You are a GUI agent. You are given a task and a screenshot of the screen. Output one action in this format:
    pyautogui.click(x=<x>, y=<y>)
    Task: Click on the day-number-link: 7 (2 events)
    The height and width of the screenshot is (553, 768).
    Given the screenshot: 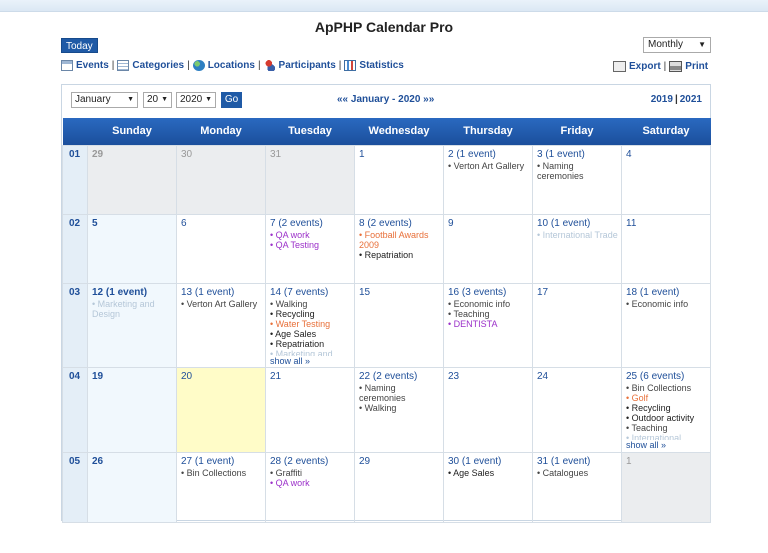 What is the action you would take?
    pyautogui.click(x=310, y=223)
    